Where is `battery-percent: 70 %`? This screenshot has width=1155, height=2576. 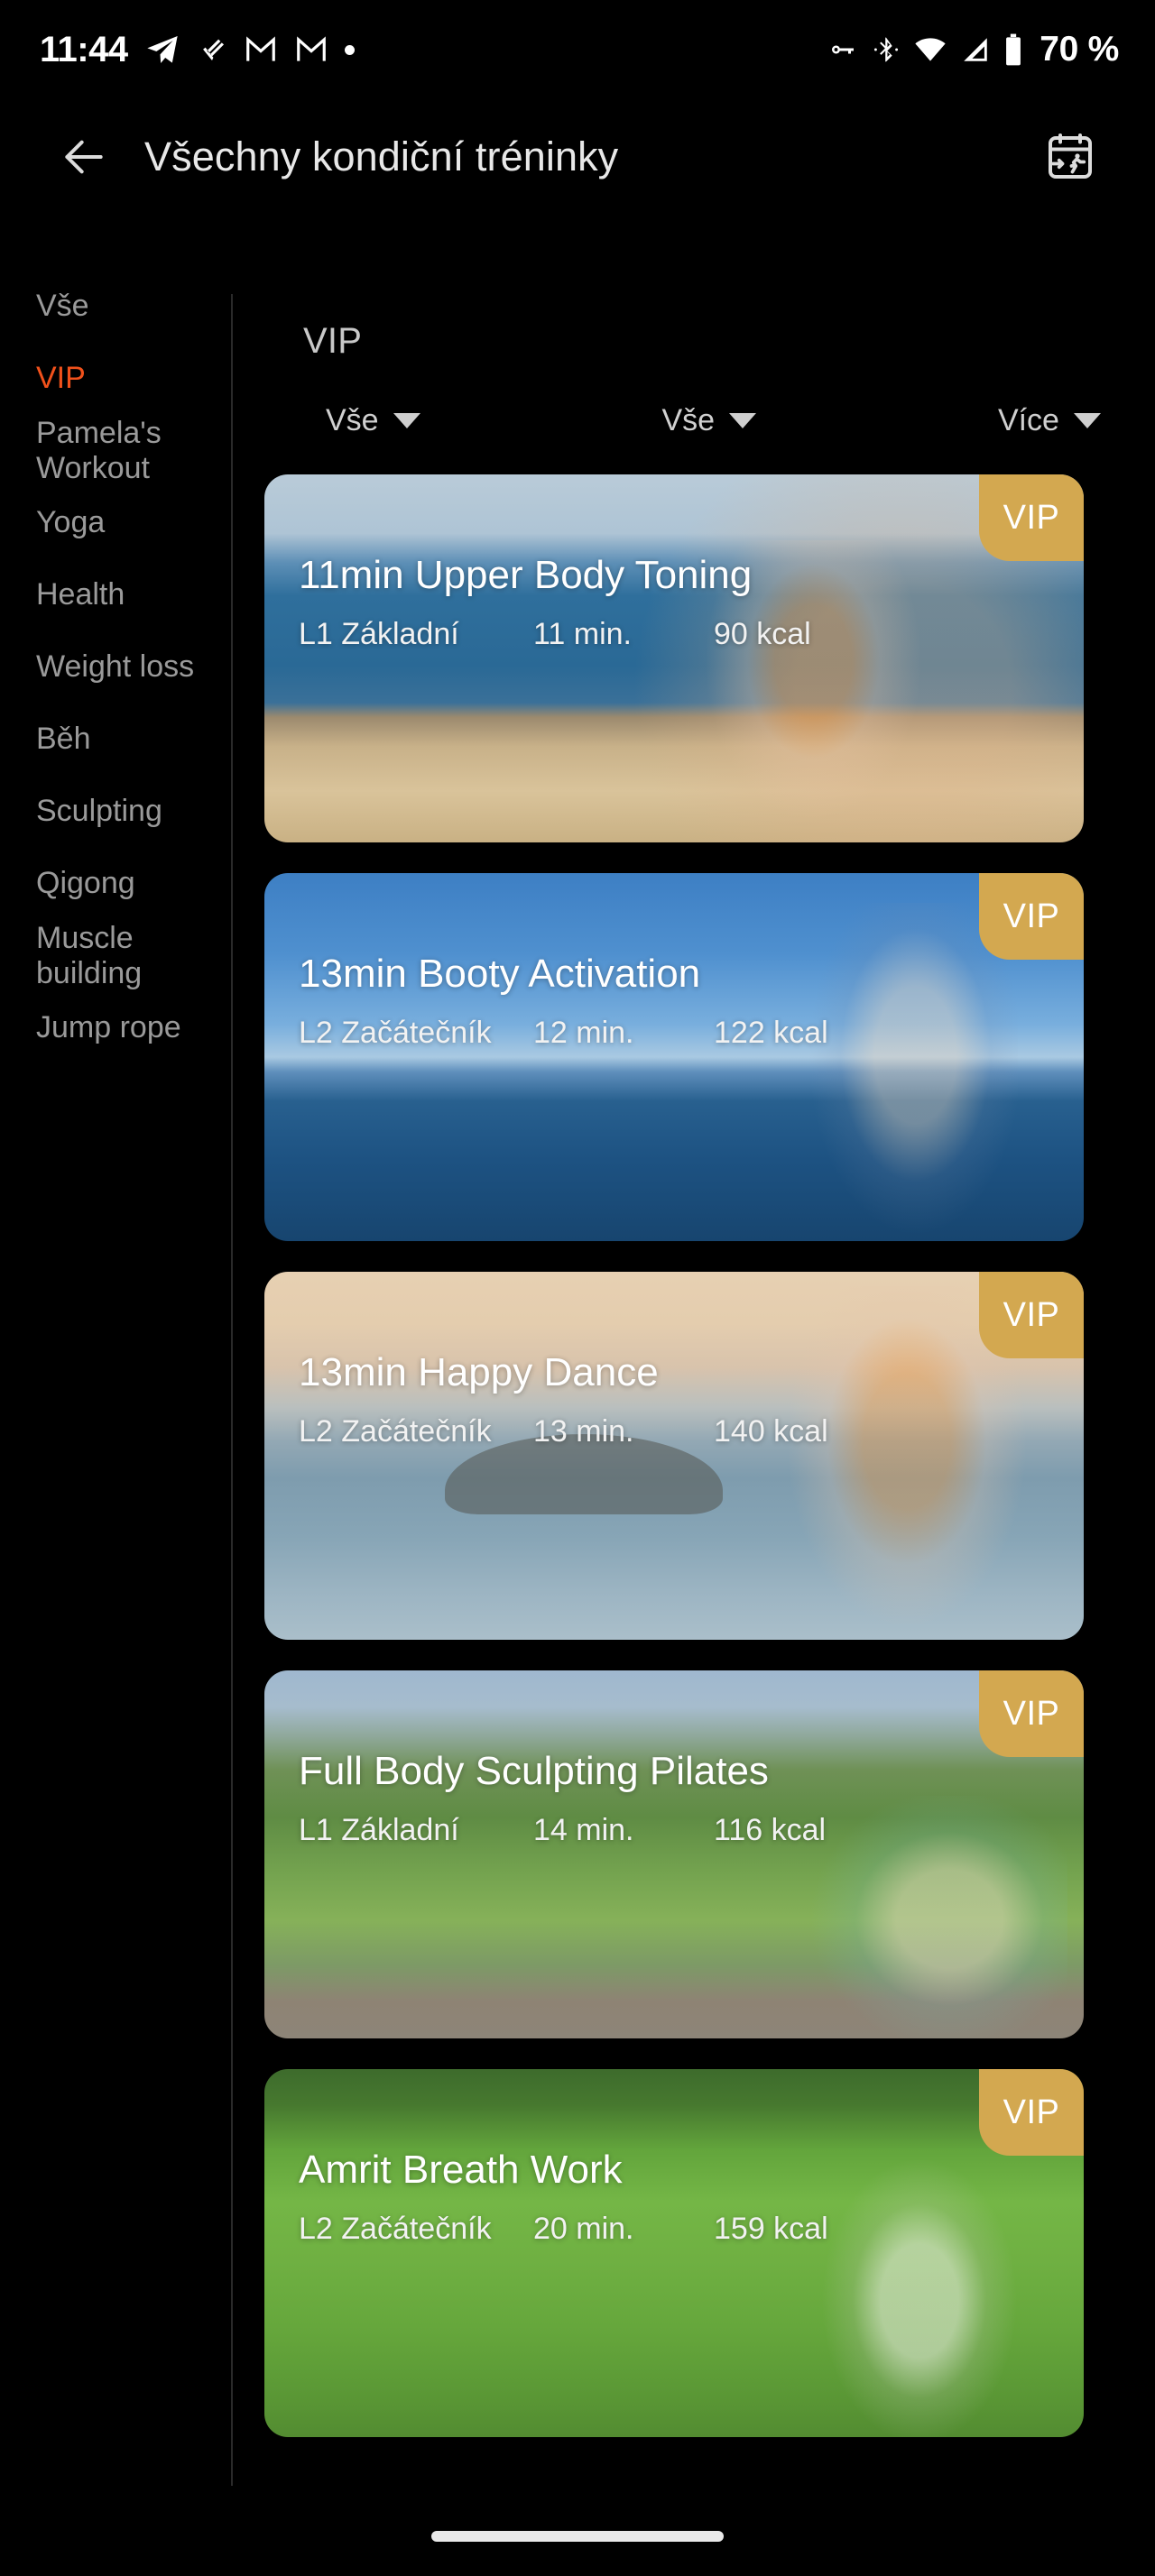
battery-percent: 70 % is located at coordinates (1079, 49).